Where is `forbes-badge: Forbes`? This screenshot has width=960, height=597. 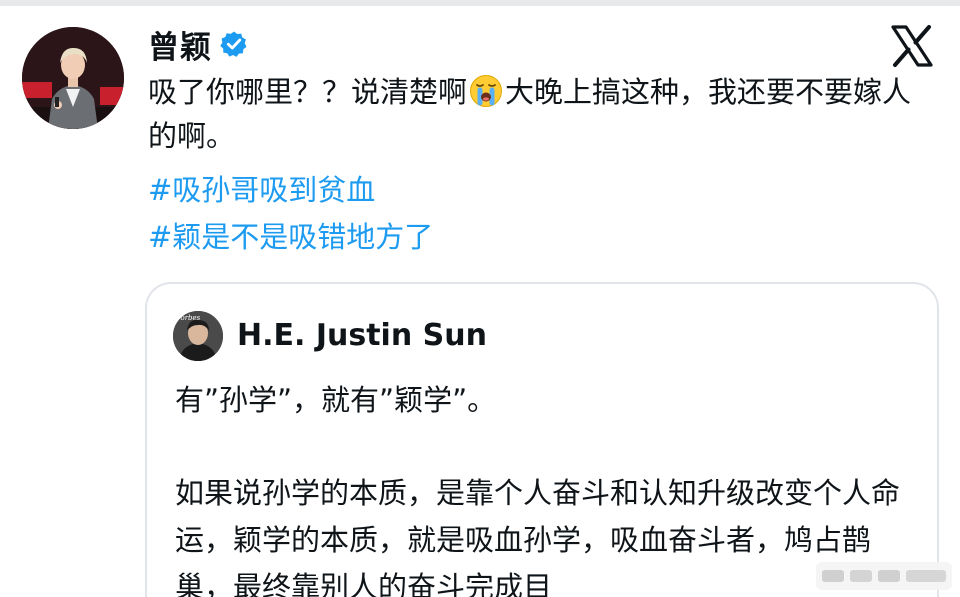 forbes-badge: Forbes is located at coordinates (188, 318).